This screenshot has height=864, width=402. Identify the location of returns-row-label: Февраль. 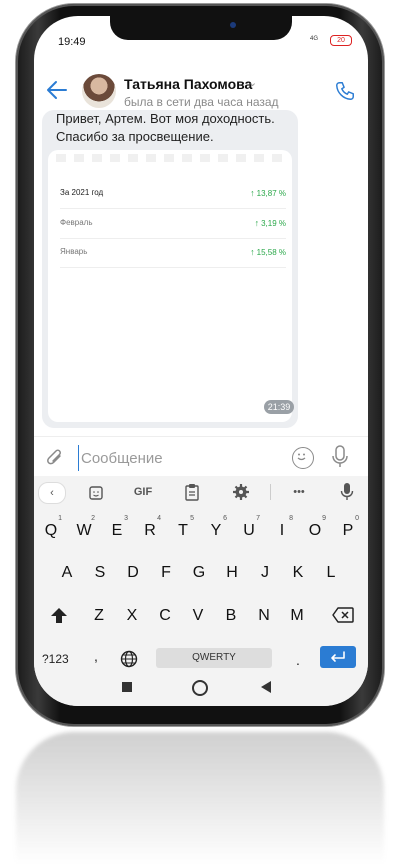
(76, 222).